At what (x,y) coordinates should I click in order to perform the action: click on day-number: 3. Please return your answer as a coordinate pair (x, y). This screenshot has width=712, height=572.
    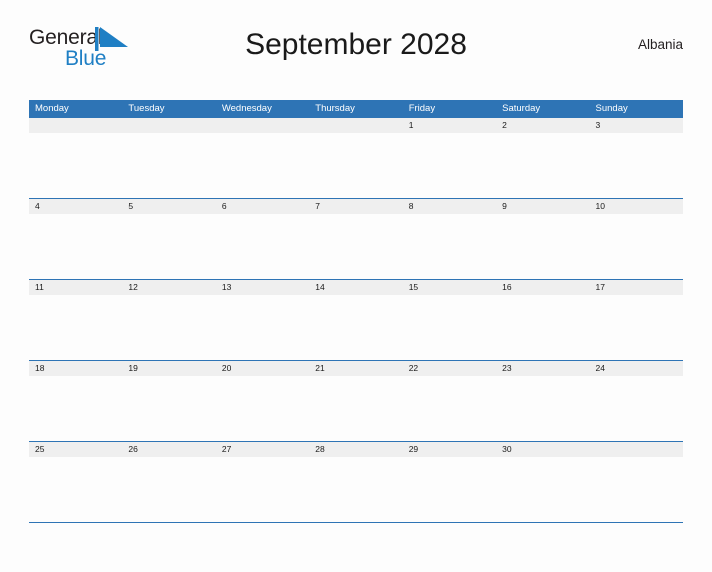
    Looking at the image, I should click on (598, 125).